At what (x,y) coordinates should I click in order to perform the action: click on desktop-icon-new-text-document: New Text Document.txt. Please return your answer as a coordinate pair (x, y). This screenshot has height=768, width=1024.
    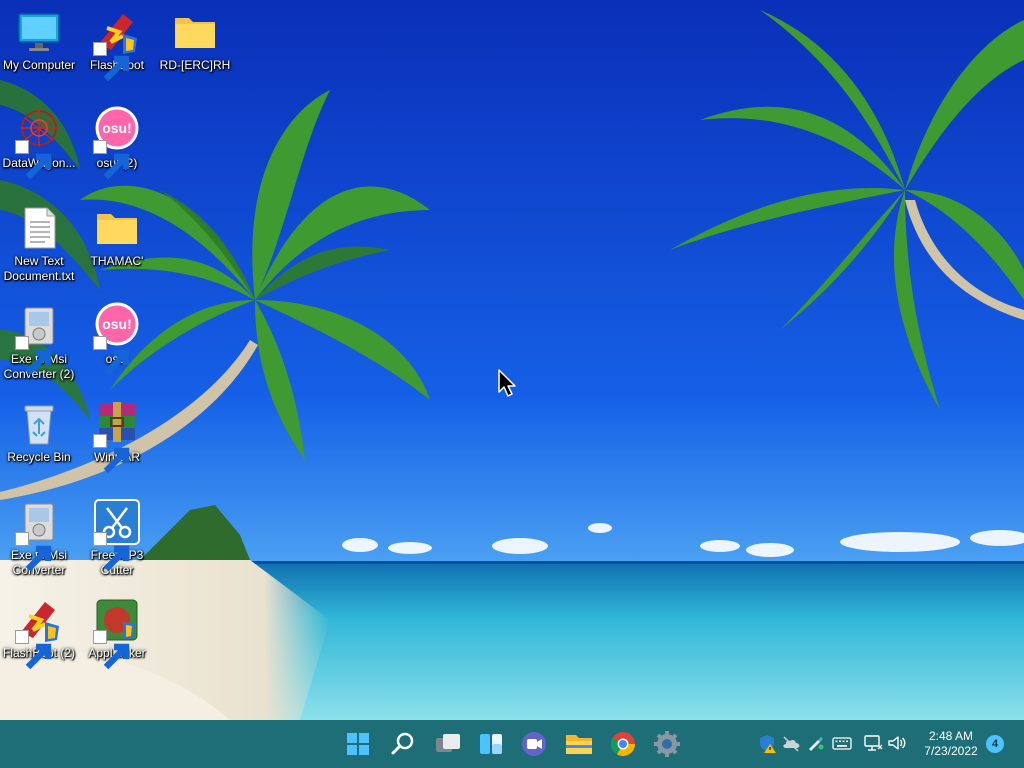
    Looking at the image, I should click on (39, 244).